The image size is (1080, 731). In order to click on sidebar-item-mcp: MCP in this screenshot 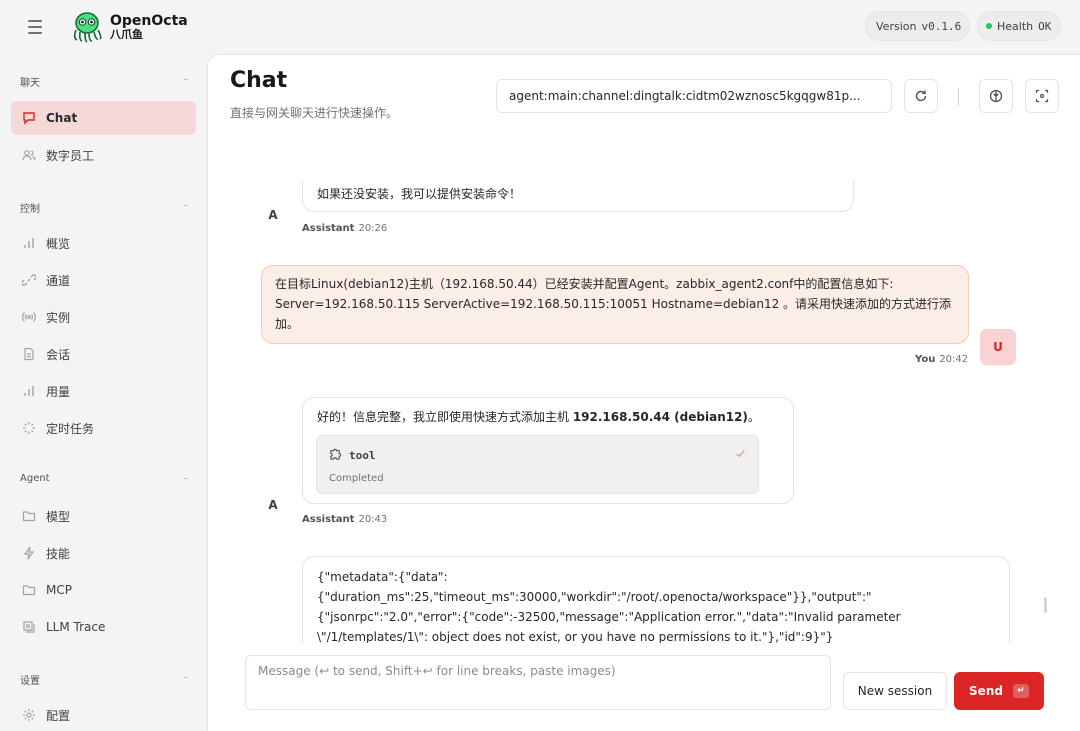, I will do `click(103, 590)`.